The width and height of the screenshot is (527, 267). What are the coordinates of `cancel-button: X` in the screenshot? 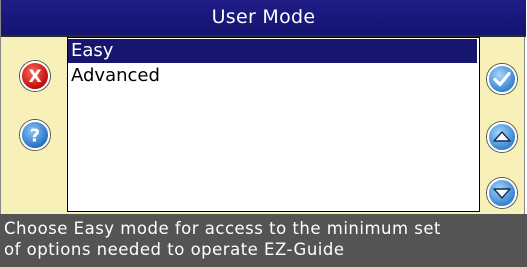 It's located at (35, 76).